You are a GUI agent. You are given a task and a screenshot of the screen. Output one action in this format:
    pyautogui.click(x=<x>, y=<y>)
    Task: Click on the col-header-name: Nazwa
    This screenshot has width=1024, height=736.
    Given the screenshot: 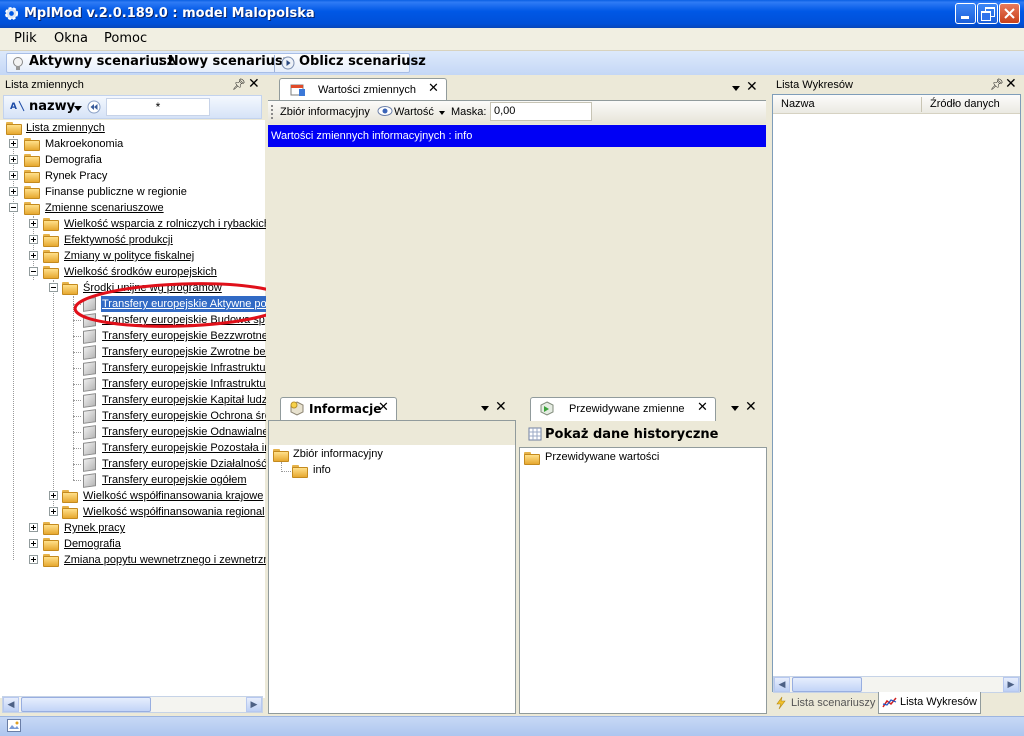 What is the action you would take?
    pyautogui.click(x=798, y=104)
    